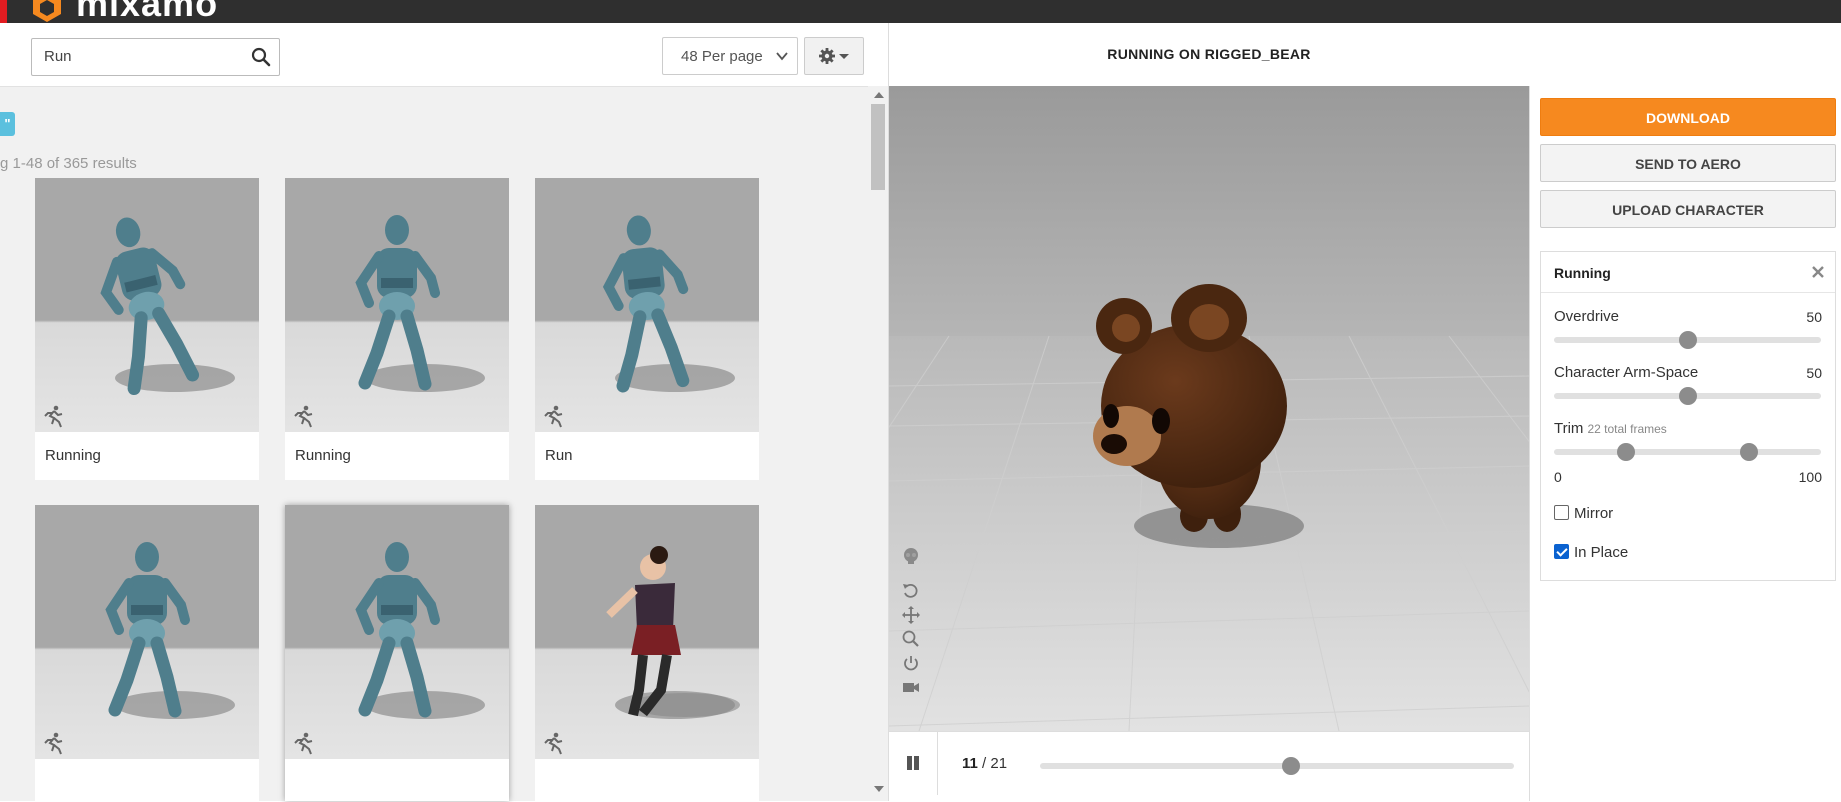 Image resolution: width=1841 pixels, height=802 pixels. I want to click on frame-total: / 21, so click(995, 763).